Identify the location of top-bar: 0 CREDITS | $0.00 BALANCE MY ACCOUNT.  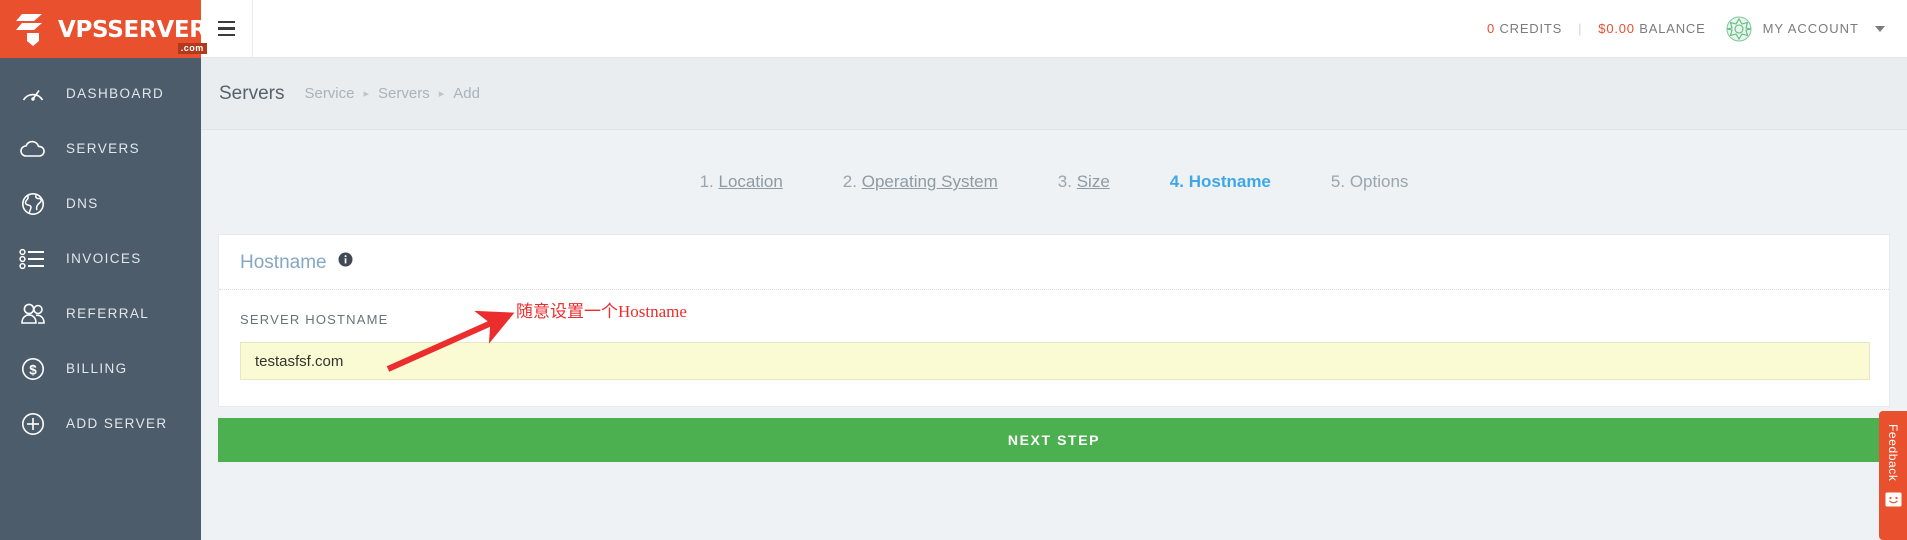
(1054, 29).